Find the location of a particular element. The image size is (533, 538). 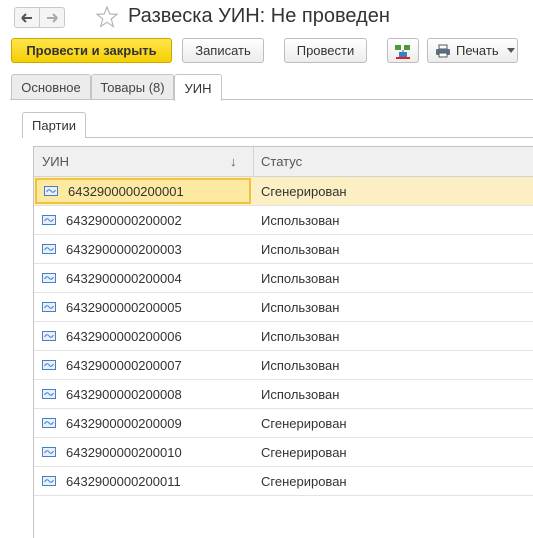

table-row: 6432900000200009 Сгенерирован is located at coordinates (283, 423).